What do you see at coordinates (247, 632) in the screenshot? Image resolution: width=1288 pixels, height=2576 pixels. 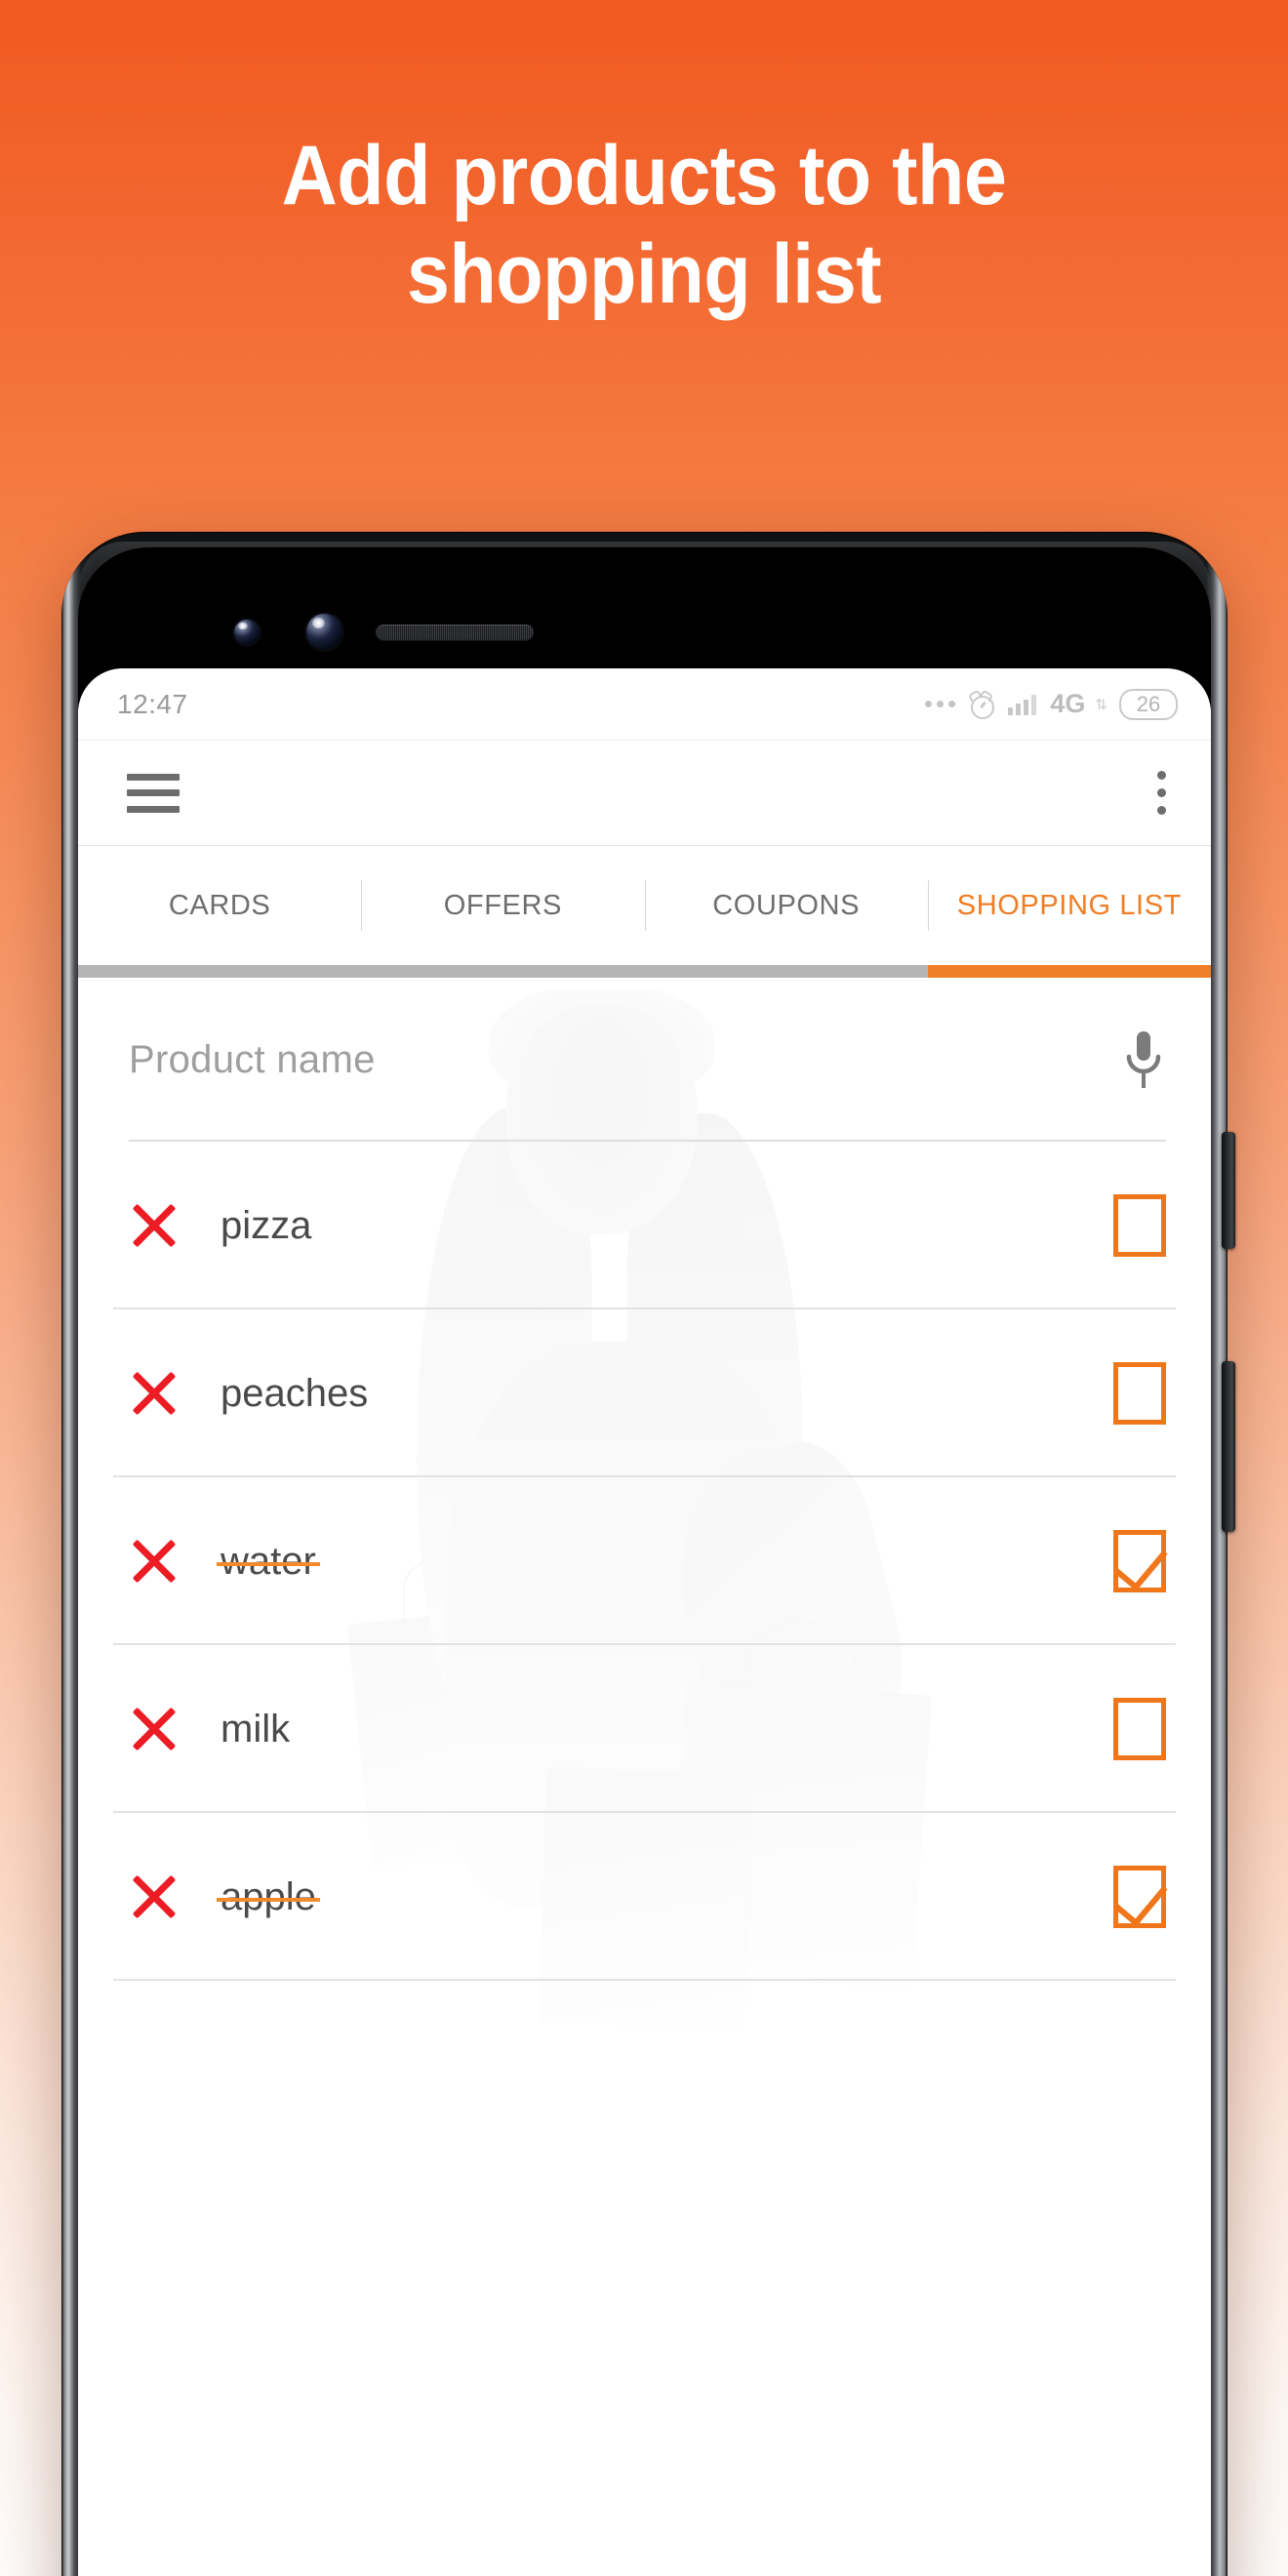 I see `front-camera-icon` at bounding box center [247, 632].